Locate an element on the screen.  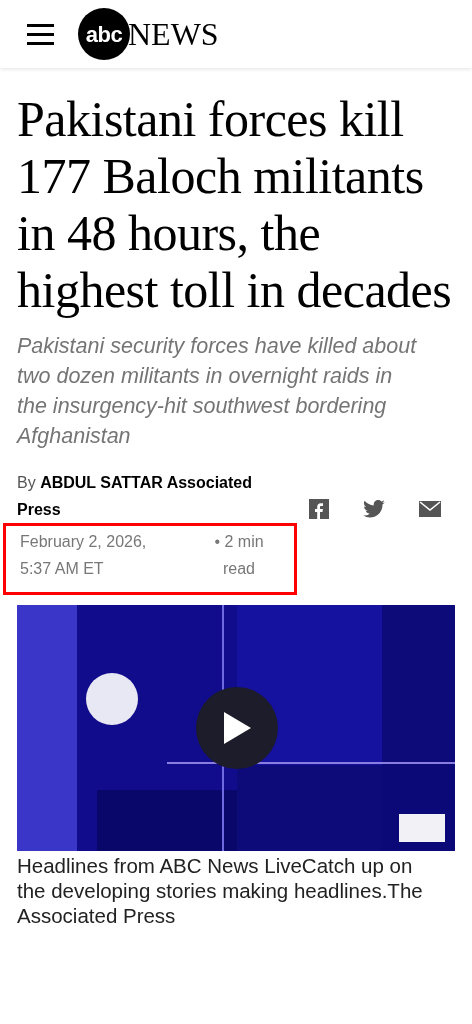
logo: abc NEWS is located at coordinates (148, 34).